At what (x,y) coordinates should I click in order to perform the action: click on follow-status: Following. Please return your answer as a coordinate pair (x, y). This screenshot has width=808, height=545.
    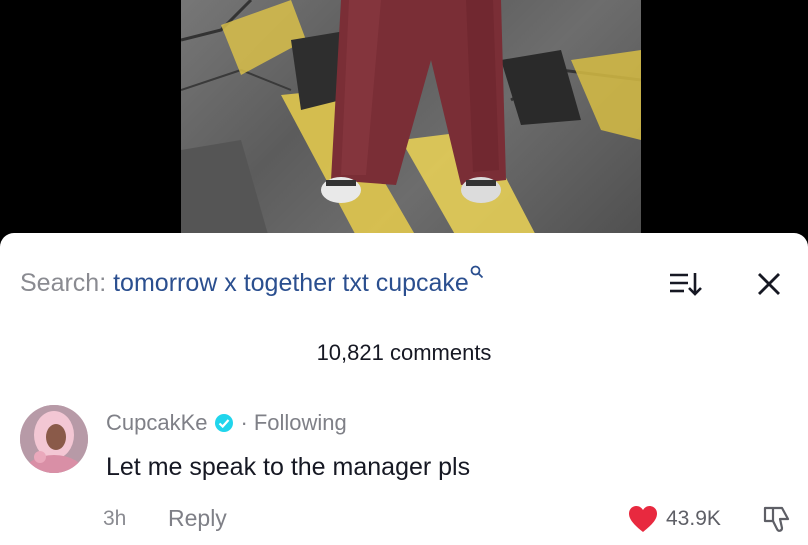
    Looking at the image, I should click on (300, 422).